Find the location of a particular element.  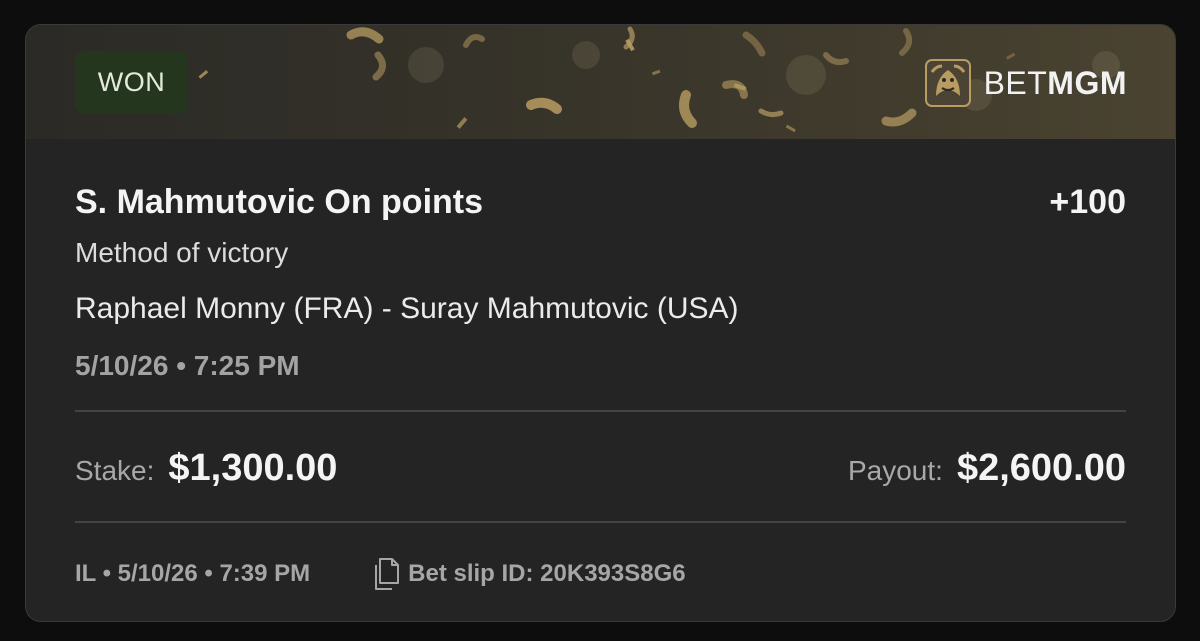

bet-slip-id-text: Bet slip ID: 20K393S8G6 is located at coordinates (547, 573).